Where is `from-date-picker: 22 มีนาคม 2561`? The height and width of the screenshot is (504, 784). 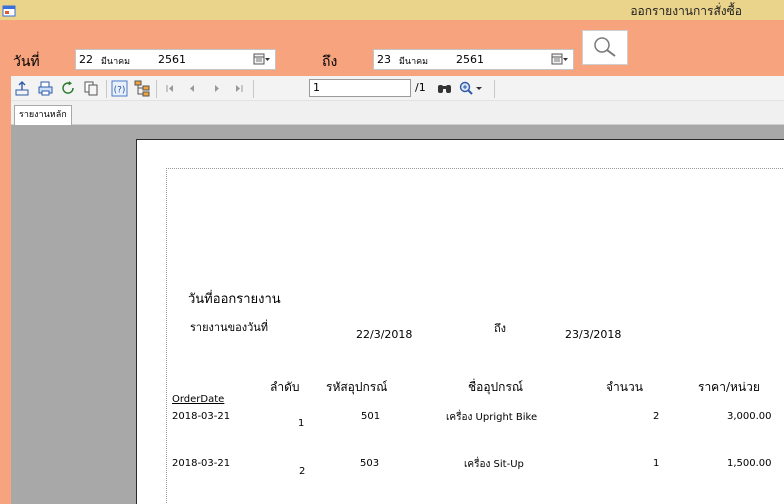 from-date-picker: 22 มีนาคม 2561 is located at coordinates (175, 59).